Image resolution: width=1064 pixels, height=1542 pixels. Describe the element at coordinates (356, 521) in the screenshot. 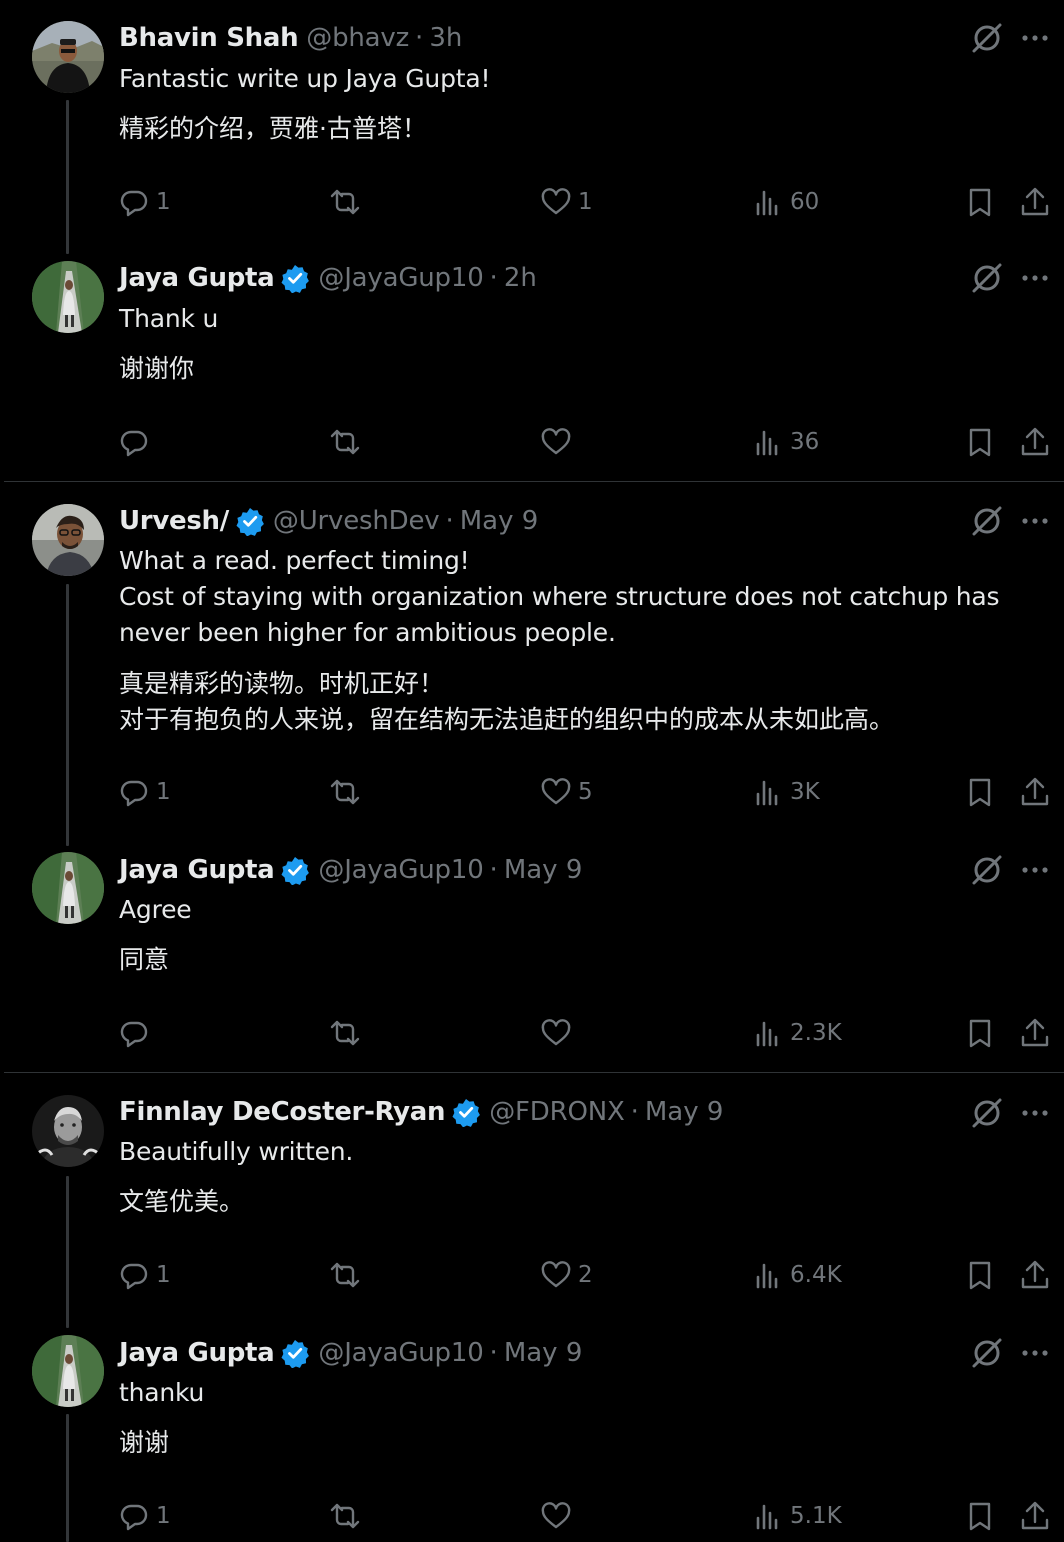

I see `user-handle: @UrveshDev` at that location.